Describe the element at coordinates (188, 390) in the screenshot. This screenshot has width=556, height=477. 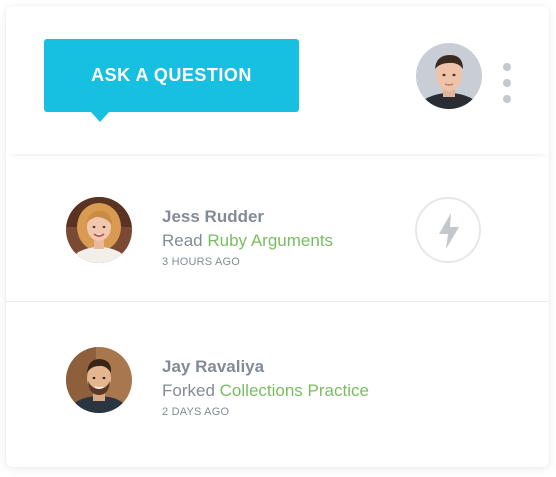
I see `activity-verb: Forked` at that location.